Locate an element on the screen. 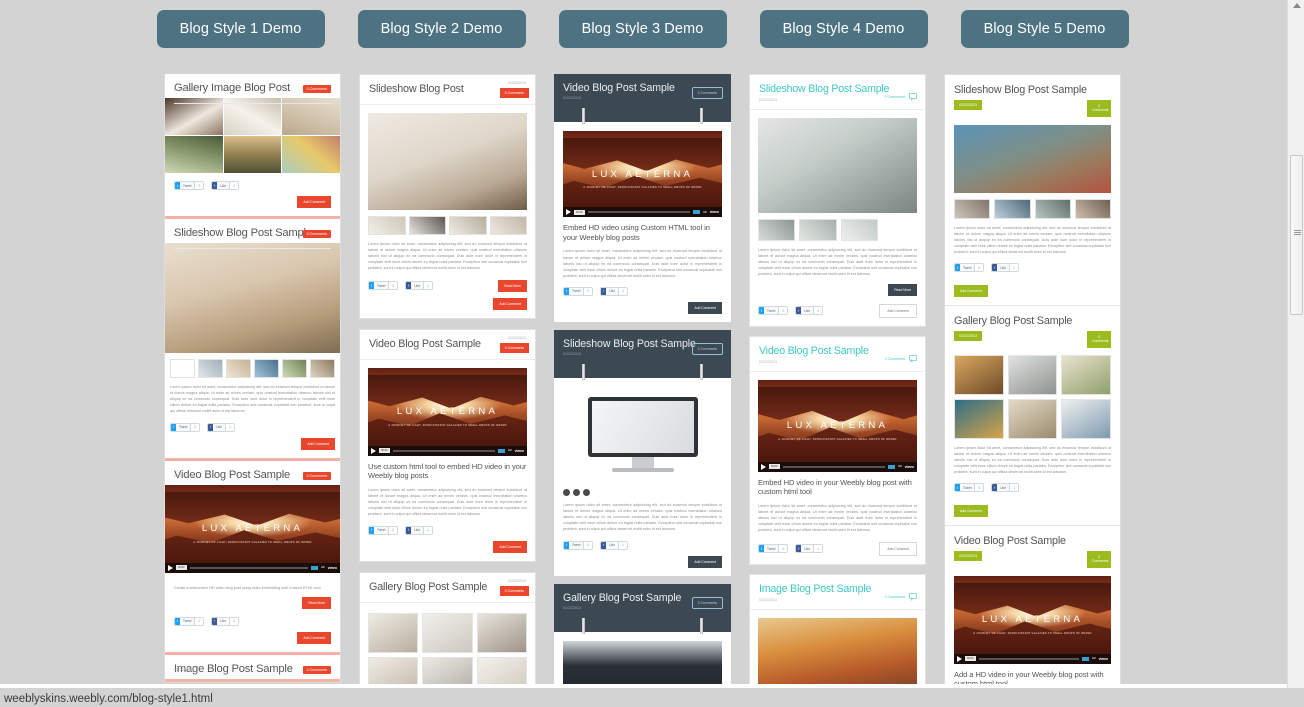  nav-button-blog-style-5: Blog Style 5 Demo is located at coordinates (1044, 29).